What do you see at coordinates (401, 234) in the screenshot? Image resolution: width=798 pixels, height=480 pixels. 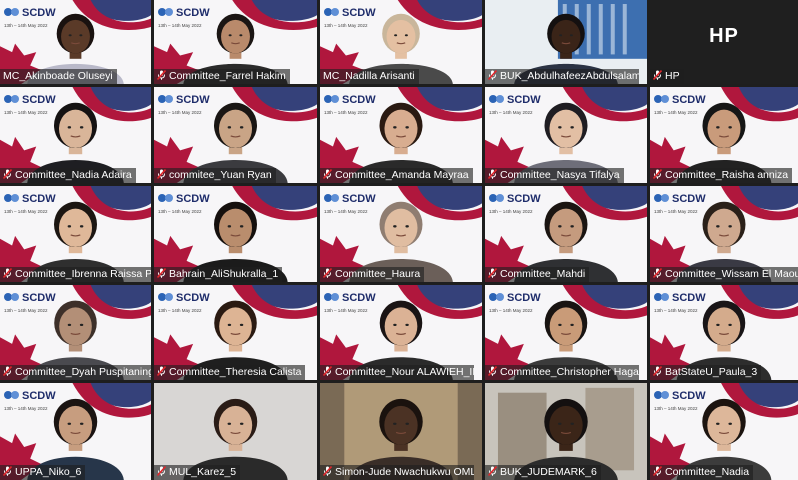 I see `participant-tile: SCDW 13th – 14th May 2022 Committee_Haura` at bounding box center [401, 234].